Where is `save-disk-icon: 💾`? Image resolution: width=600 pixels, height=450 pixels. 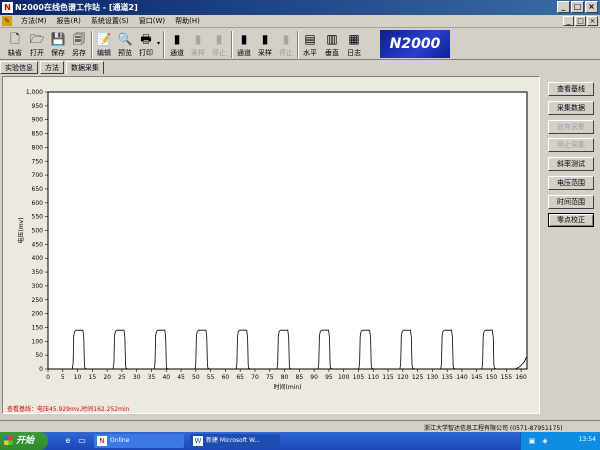 save-disk-icon: 💾 is located at coordinates (58, 39).